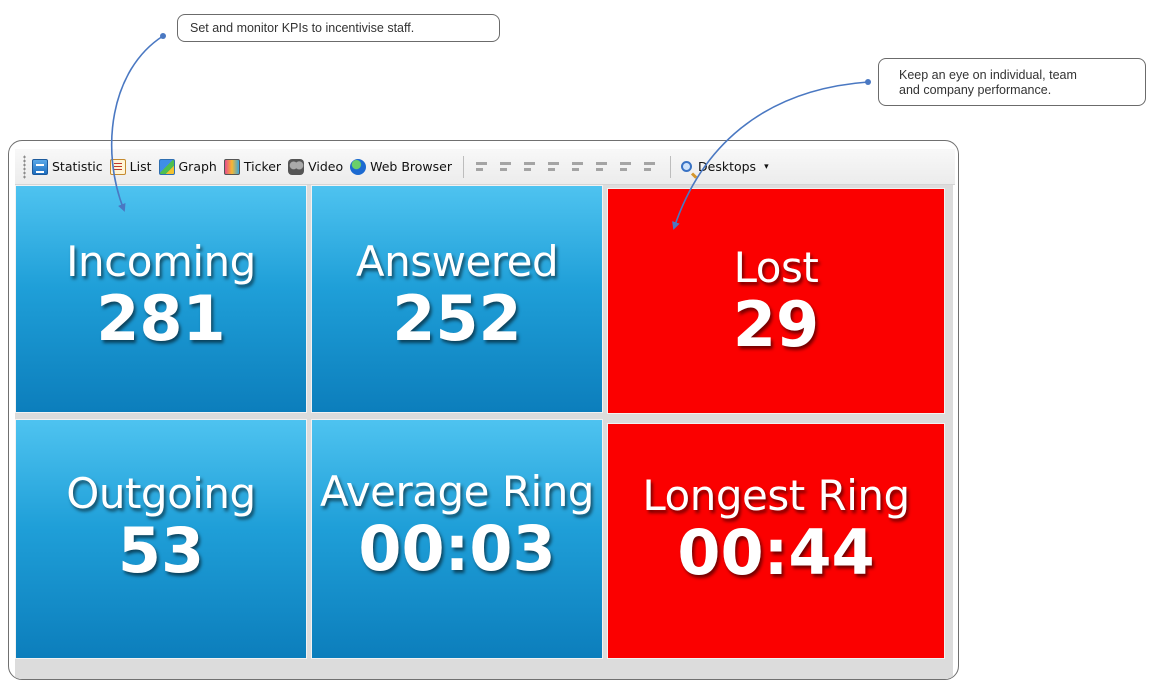 This screenshot has height=680, width=1160. What do you see at coordinates (140, 166) in the screenshot?
I see `list-label: List` at bounding box center [140, 166].